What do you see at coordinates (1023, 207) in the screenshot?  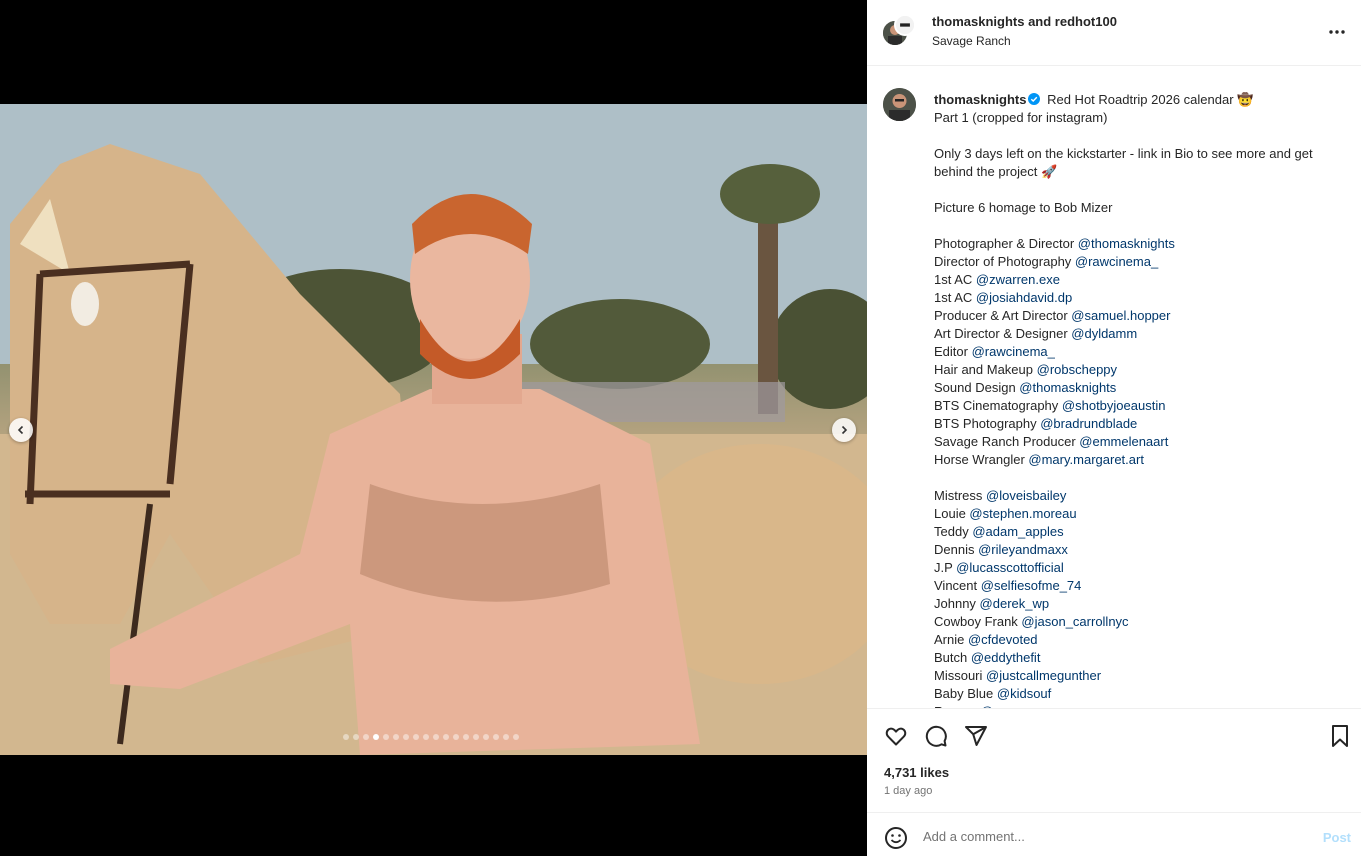 I see `caption-text: Picture 6 homage to Bob Mizer` at bounding box center [1023, 207].